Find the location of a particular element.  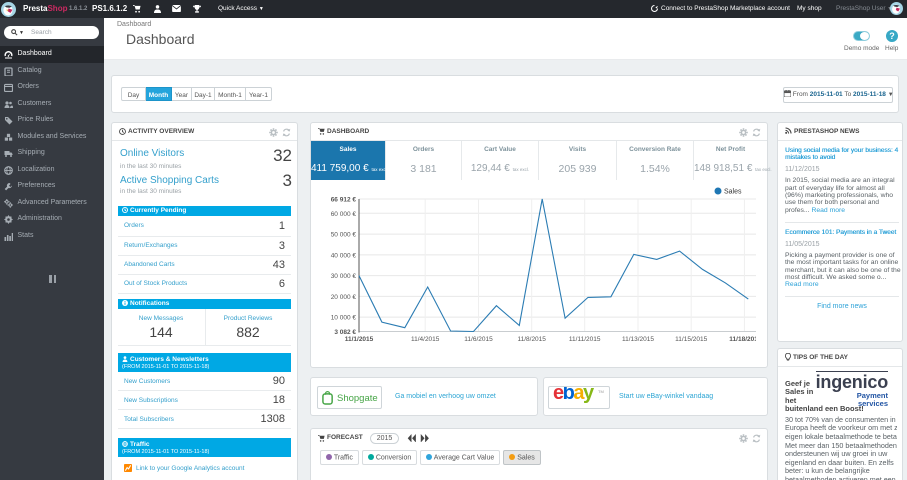

svg-text: 3 082 € is located at coordinates (345, 332).